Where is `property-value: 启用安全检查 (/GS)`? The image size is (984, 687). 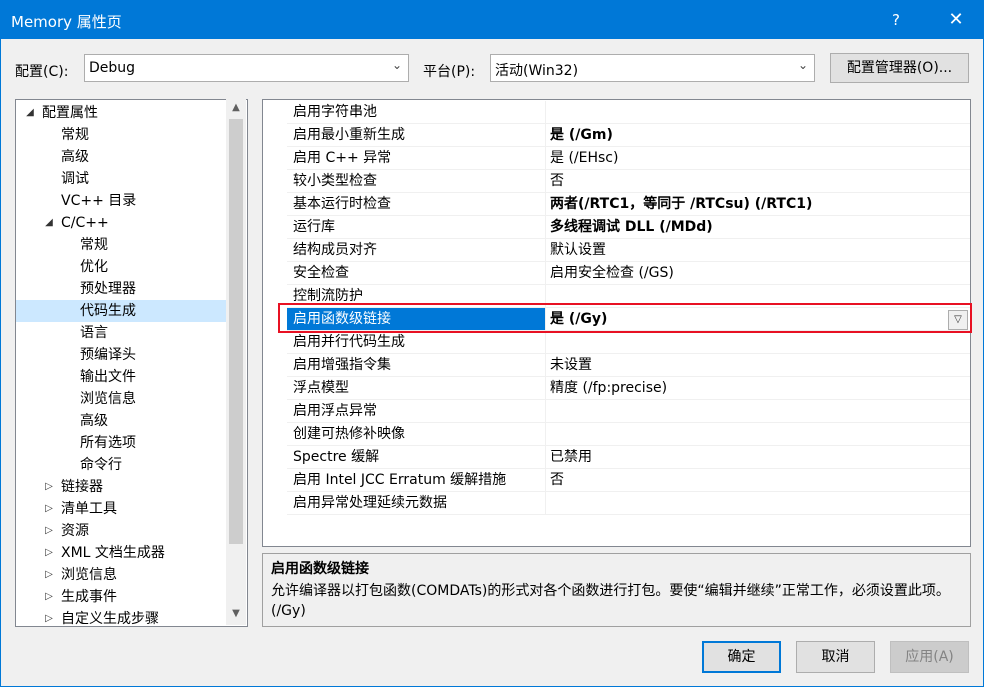
property-value: 启用安全检查 (/GS) is located at coordinates (758, 273).